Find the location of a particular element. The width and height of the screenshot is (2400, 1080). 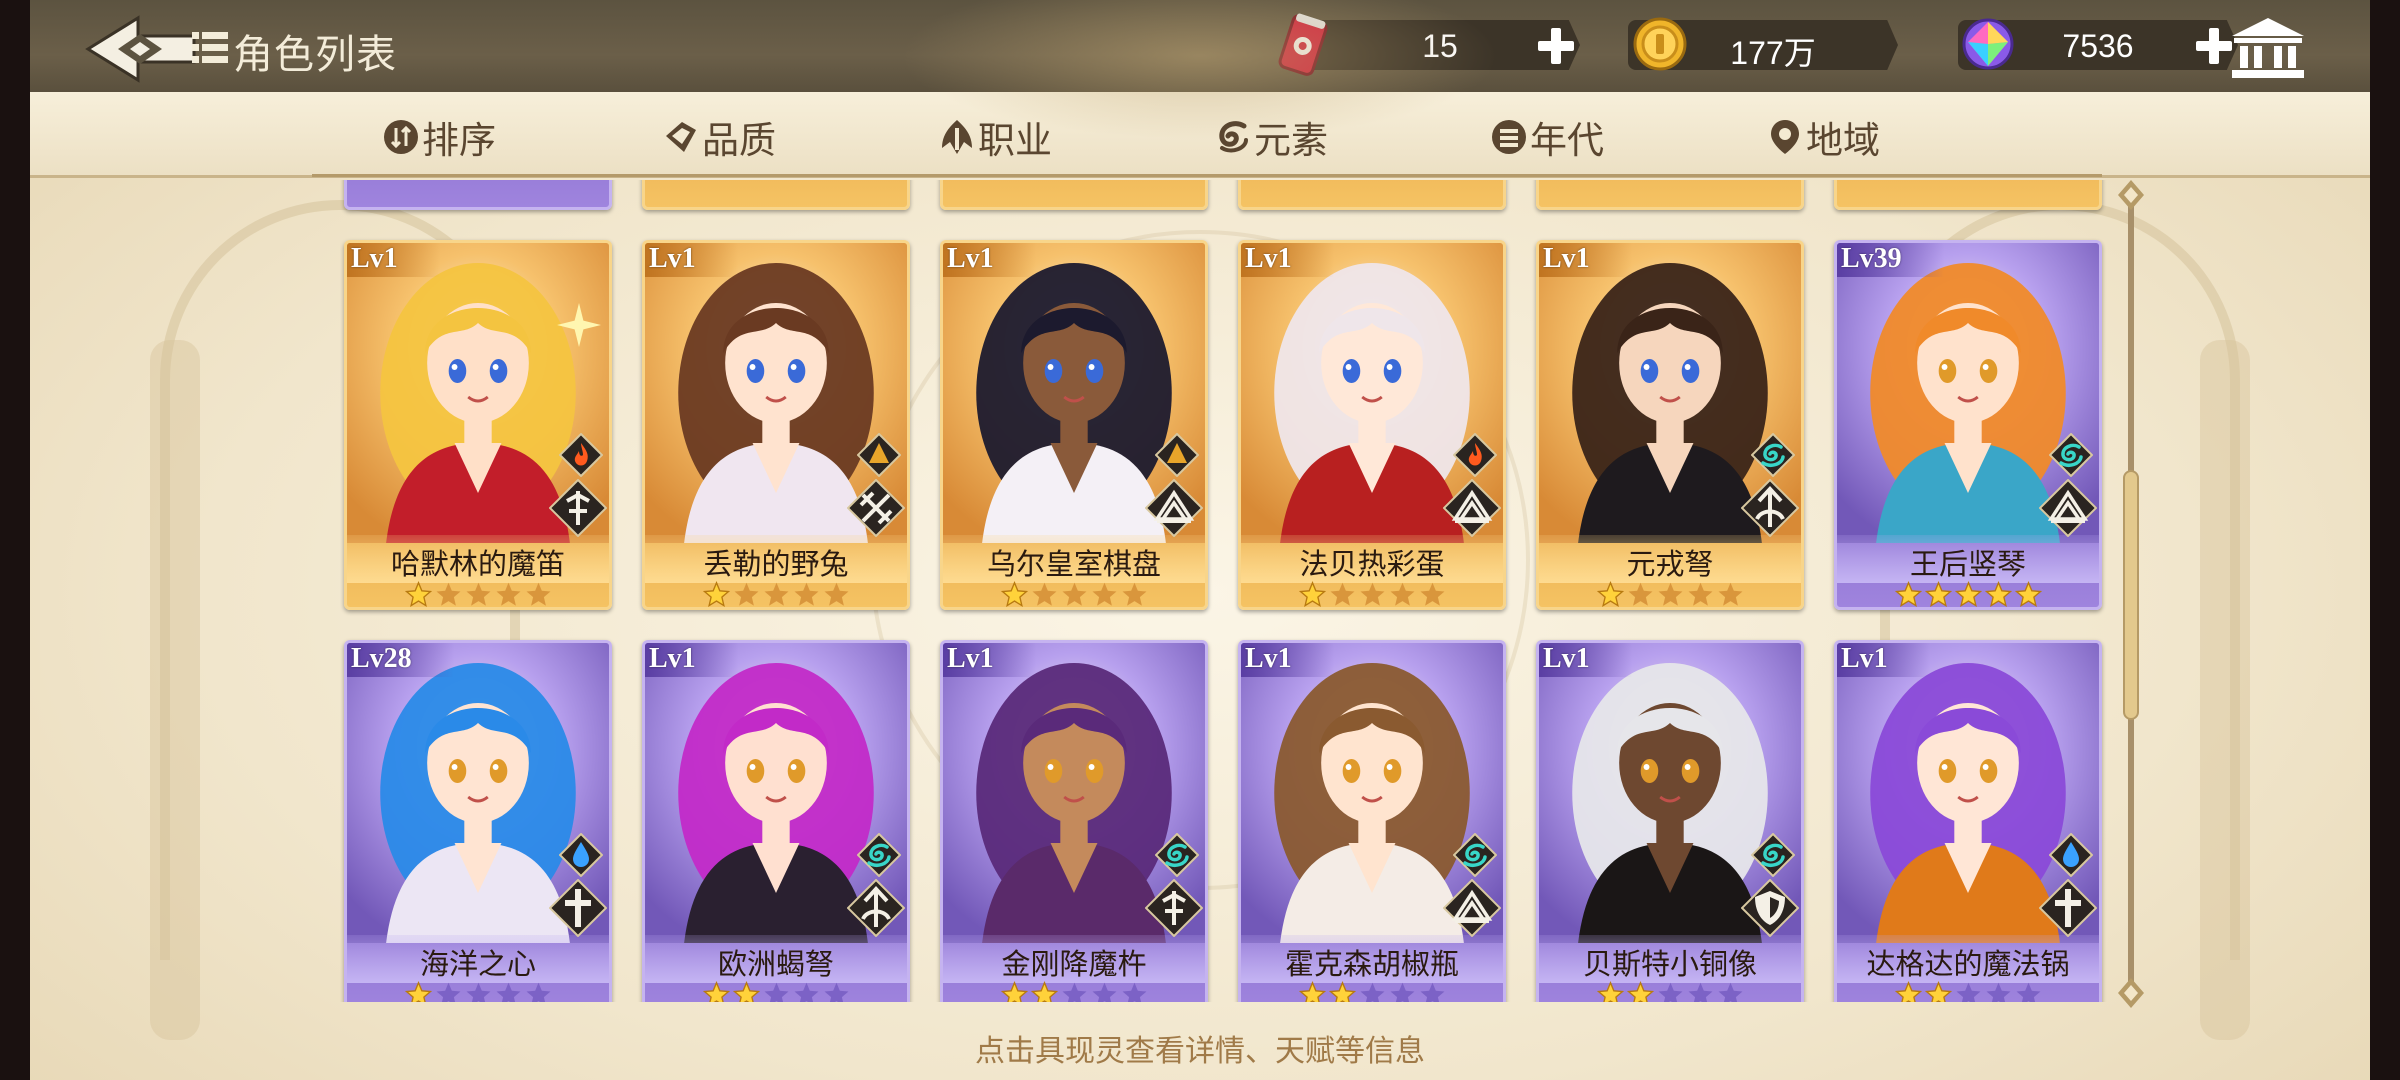

character-card: Lv1 哈默林的魔笛 is located at coordinates (478, 425).